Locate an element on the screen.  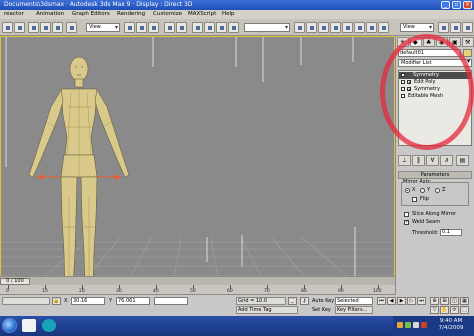
redo-icon is located at coordinates (19, 27).